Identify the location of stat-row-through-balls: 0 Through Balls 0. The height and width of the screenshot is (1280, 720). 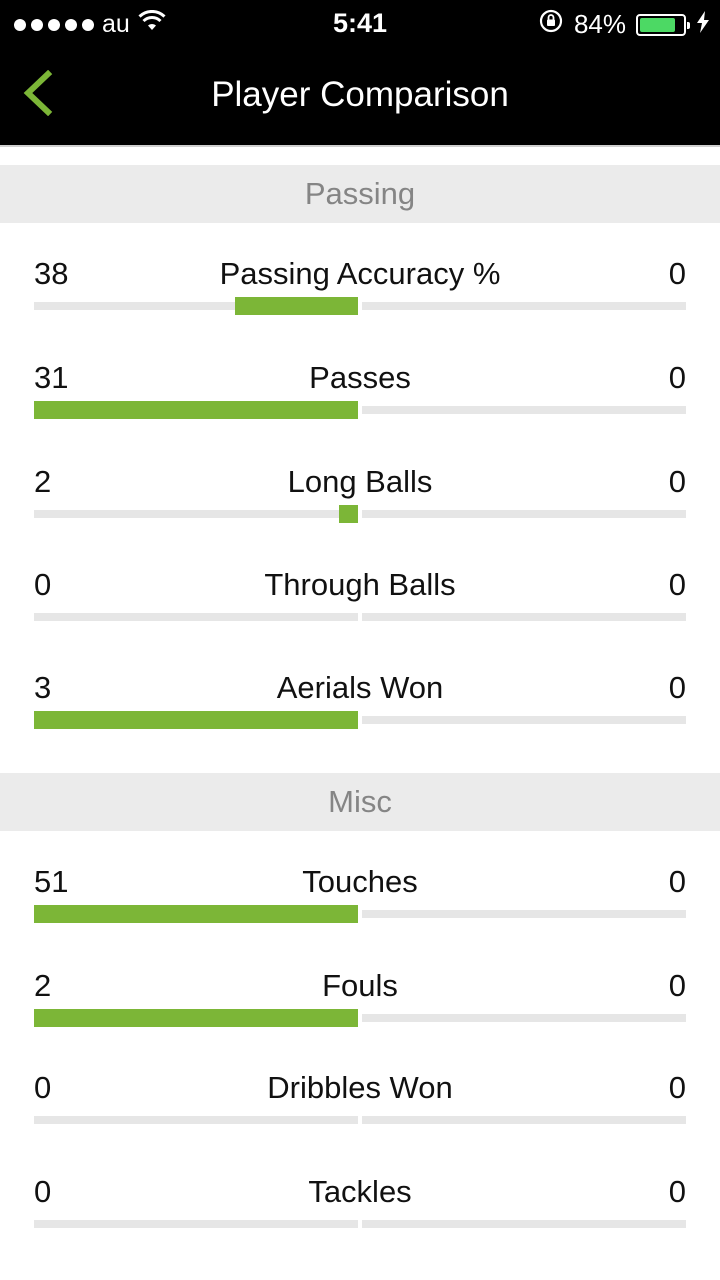
(360, 591).